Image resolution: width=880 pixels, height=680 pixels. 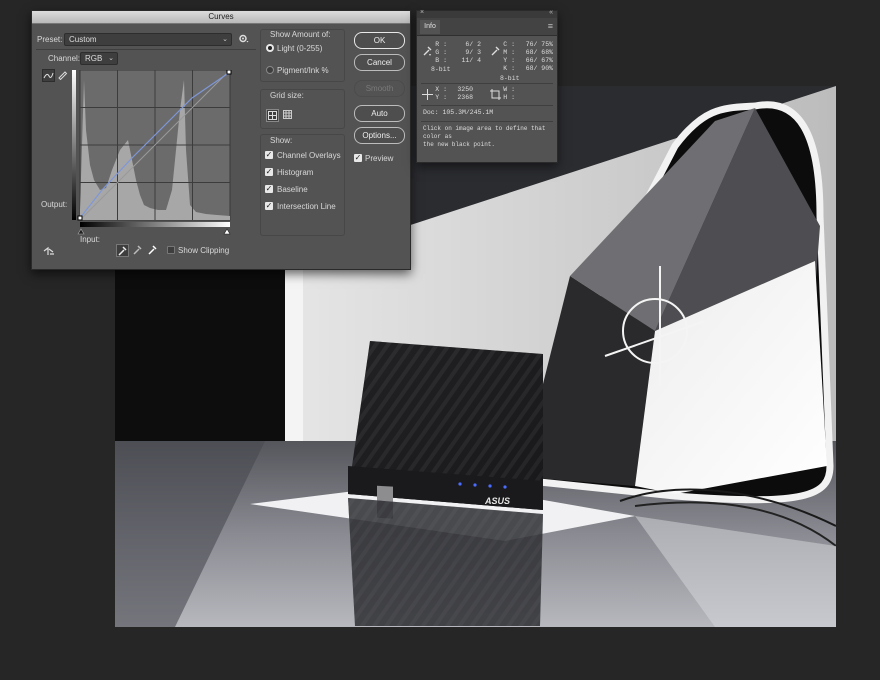 I want to click on cancel-button: Cancel, so click(x=379, y=62).